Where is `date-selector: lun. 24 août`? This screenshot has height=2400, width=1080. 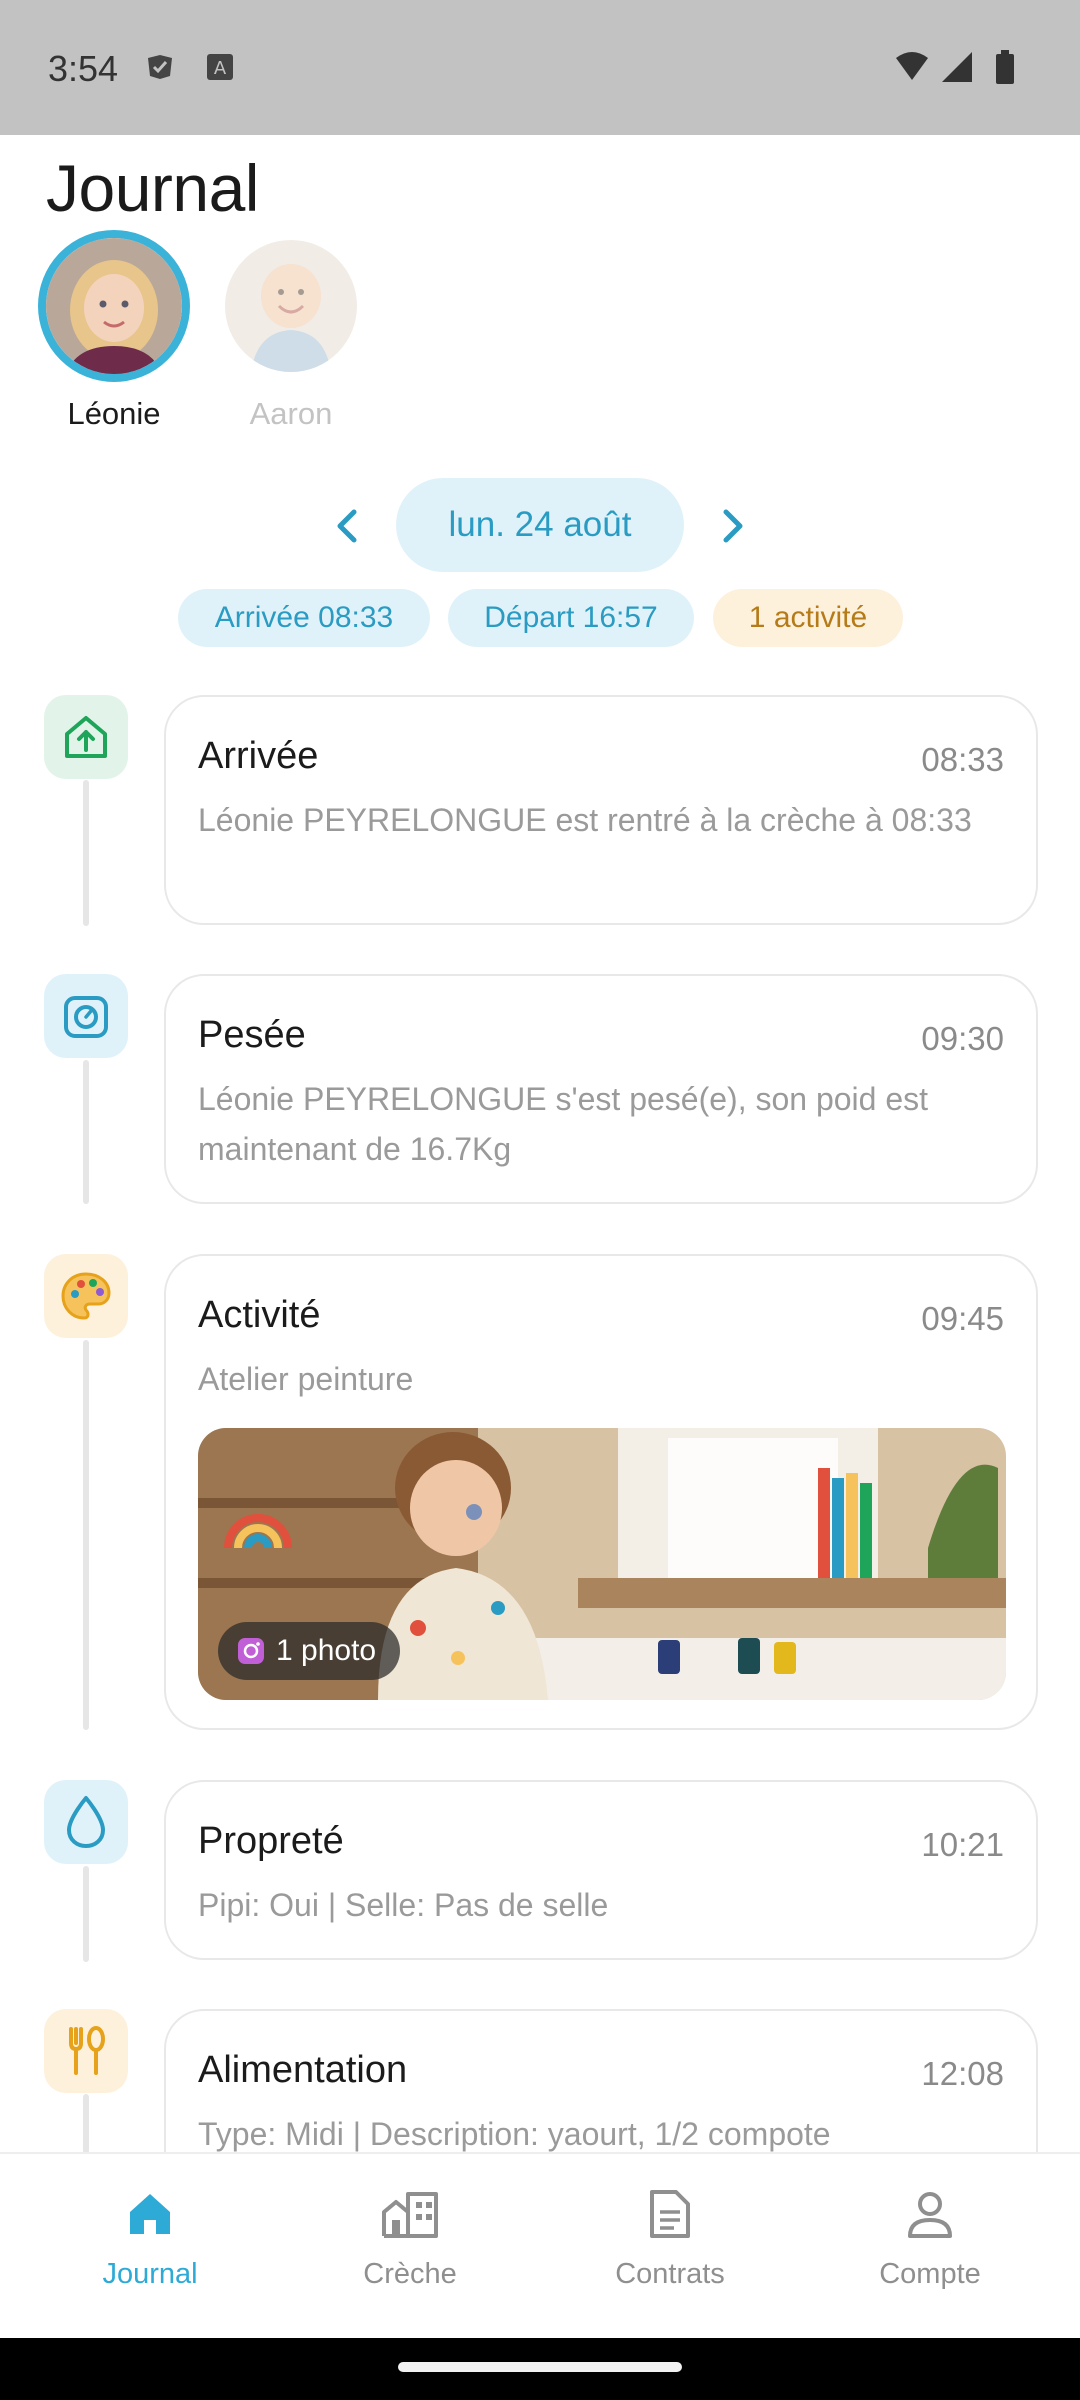 date-selector: lun. 24 août is located at coordinates (540, 525).